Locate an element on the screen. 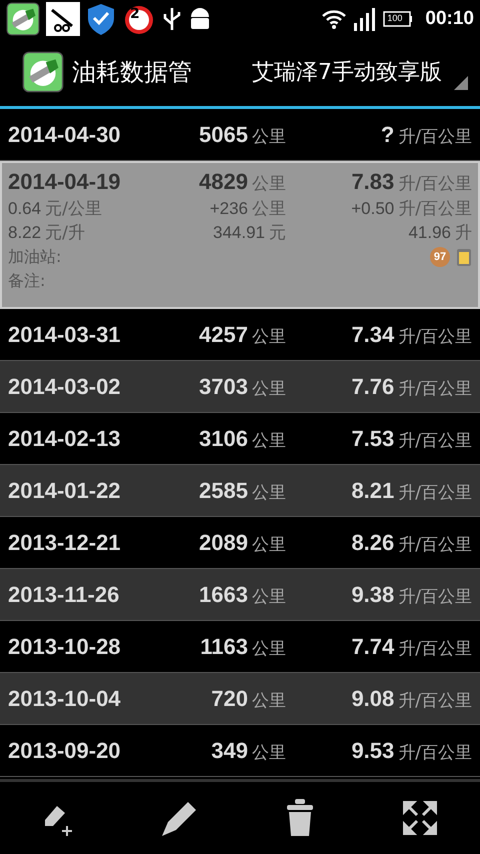 The image size is (480, 854). fuel-price: 8.22 元/升 is located at coordinates (47, 233).